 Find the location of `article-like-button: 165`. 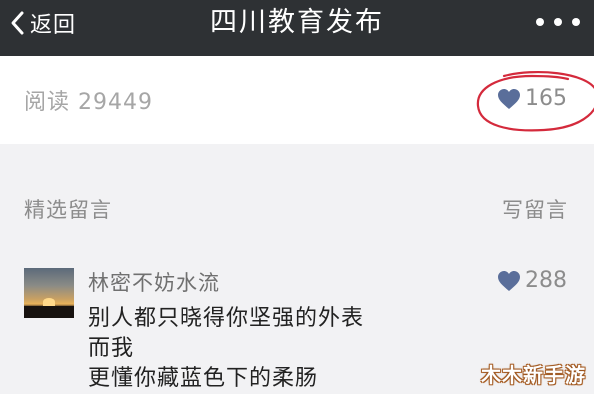

article-like-button: 165 is located at coordinates (532, 98).